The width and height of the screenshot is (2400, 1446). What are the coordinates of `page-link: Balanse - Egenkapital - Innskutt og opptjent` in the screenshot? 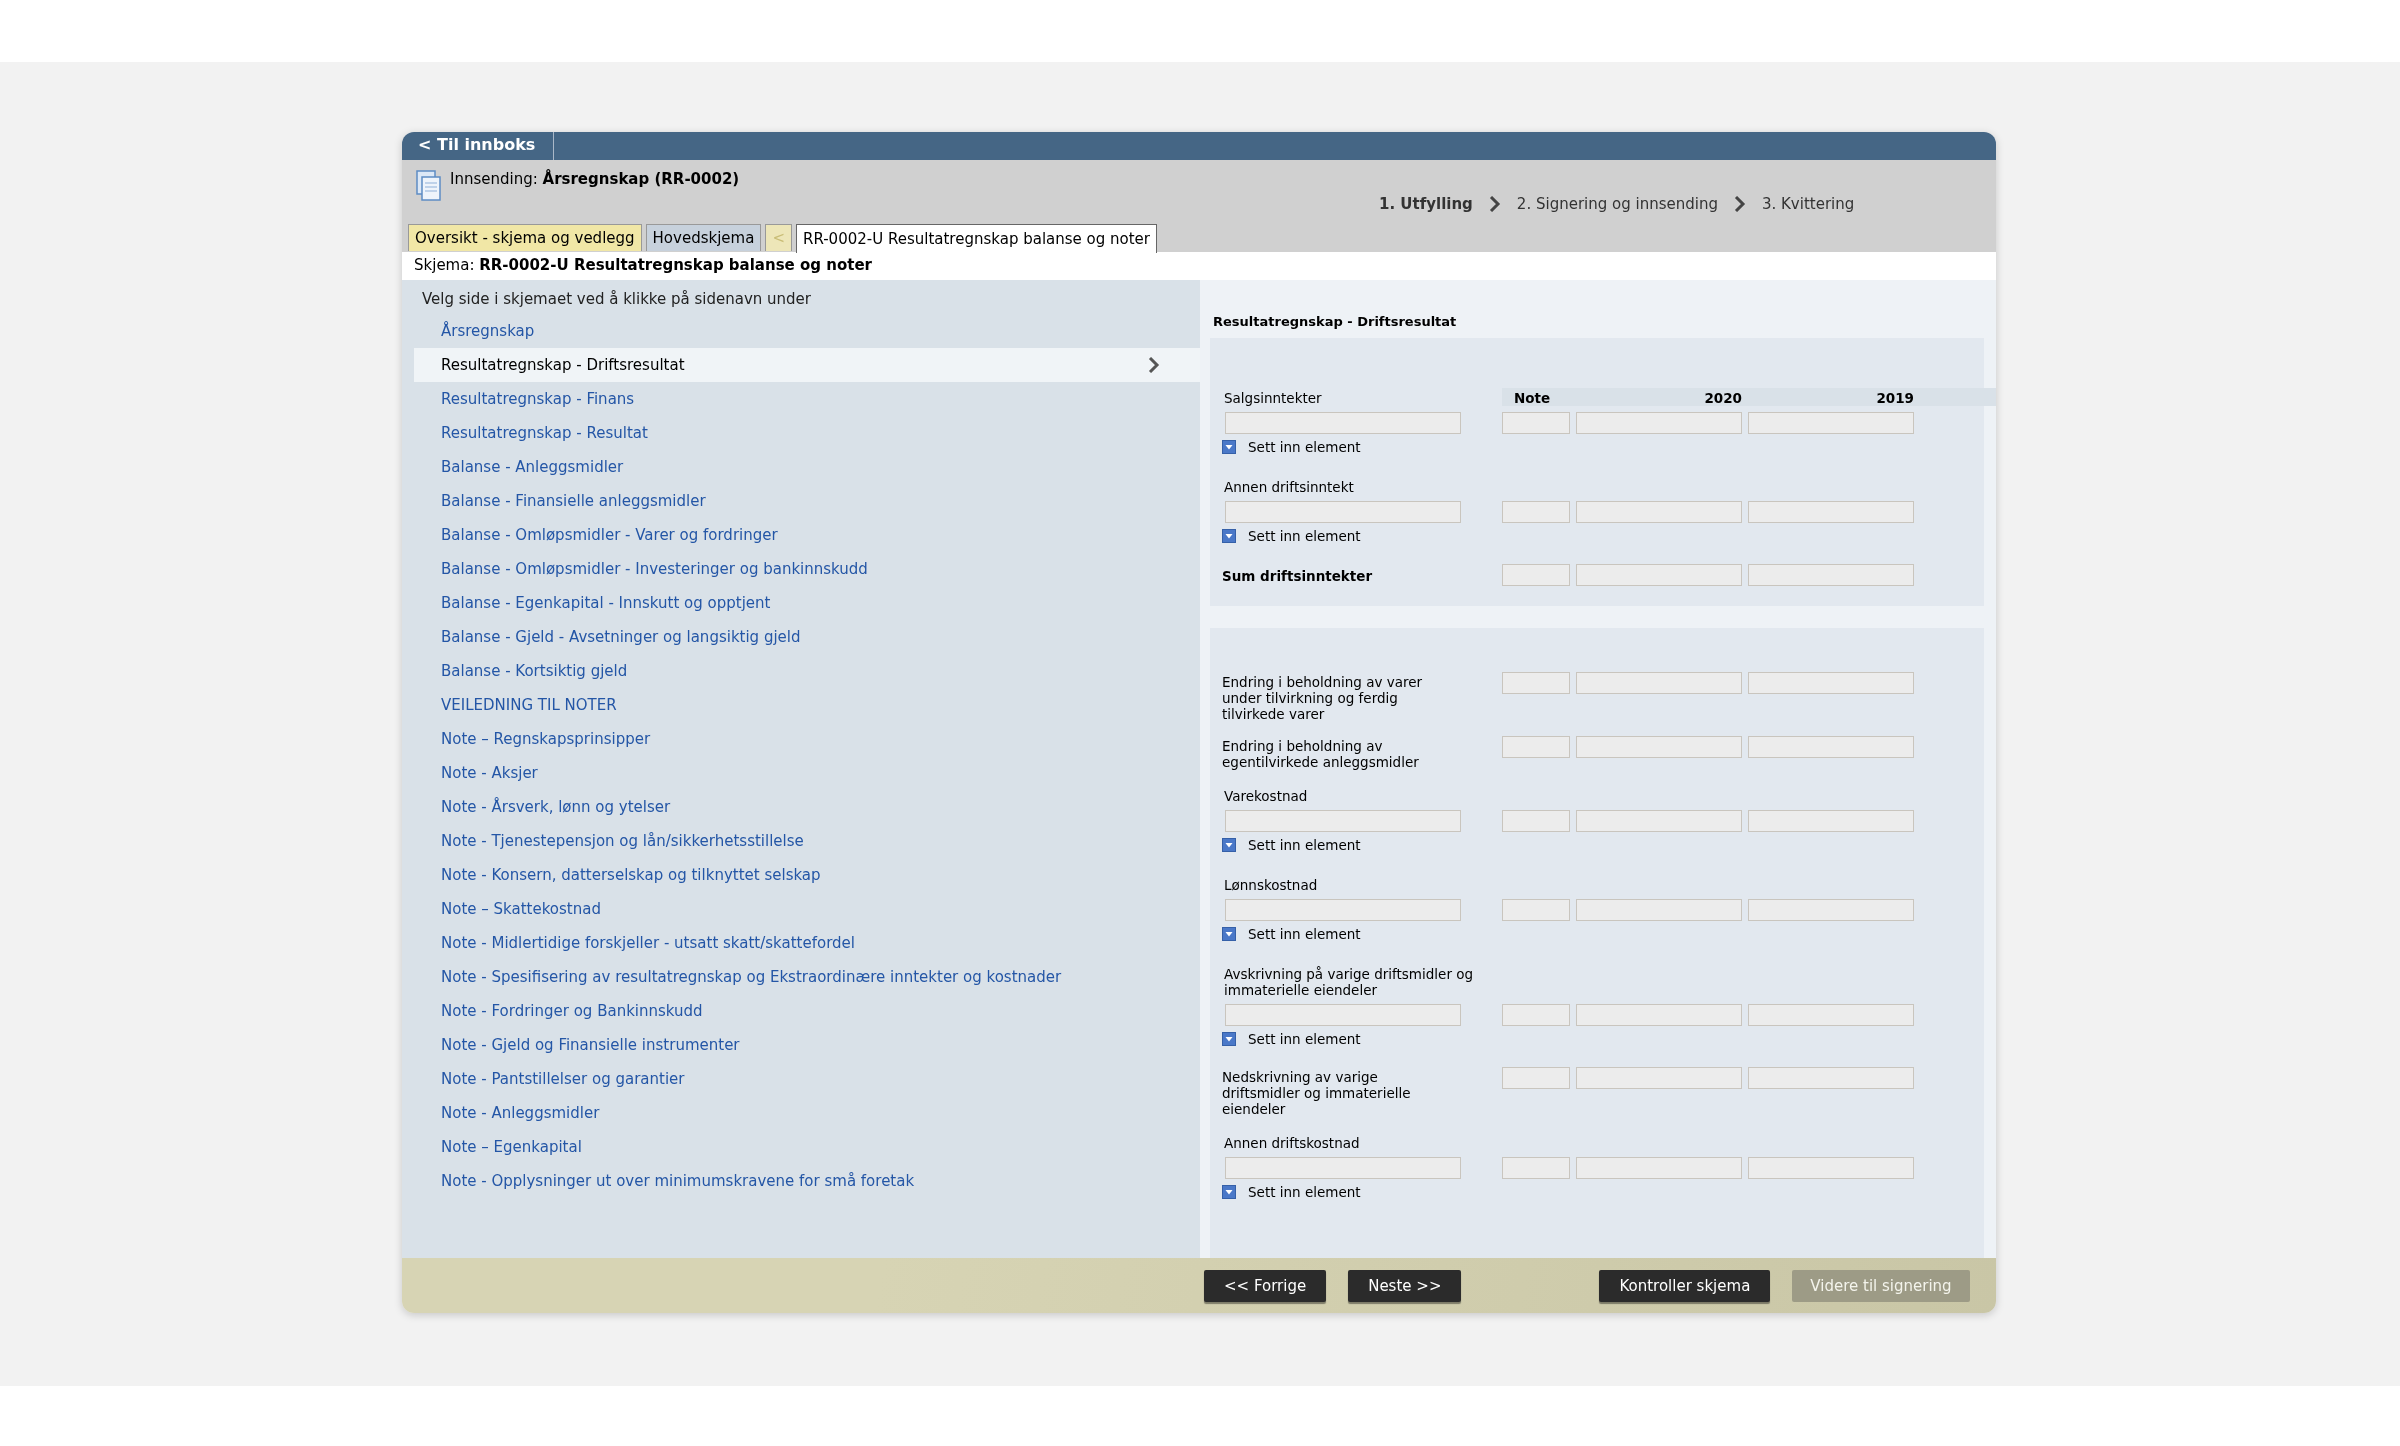 It's located at (807, 603).